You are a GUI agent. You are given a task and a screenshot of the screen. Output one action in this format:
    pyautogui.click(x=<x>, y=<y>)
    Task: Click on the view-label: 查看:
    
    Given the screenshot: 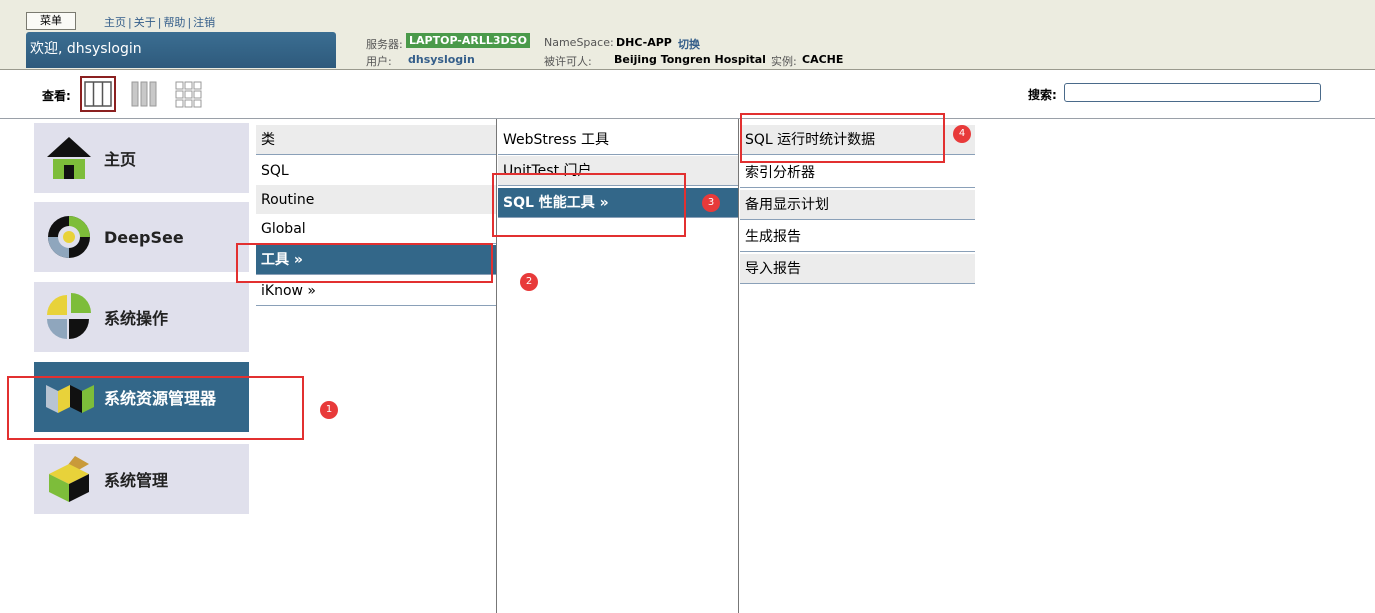 What is the action you would take?
    pyautogui.click(x=56, y=96)
    